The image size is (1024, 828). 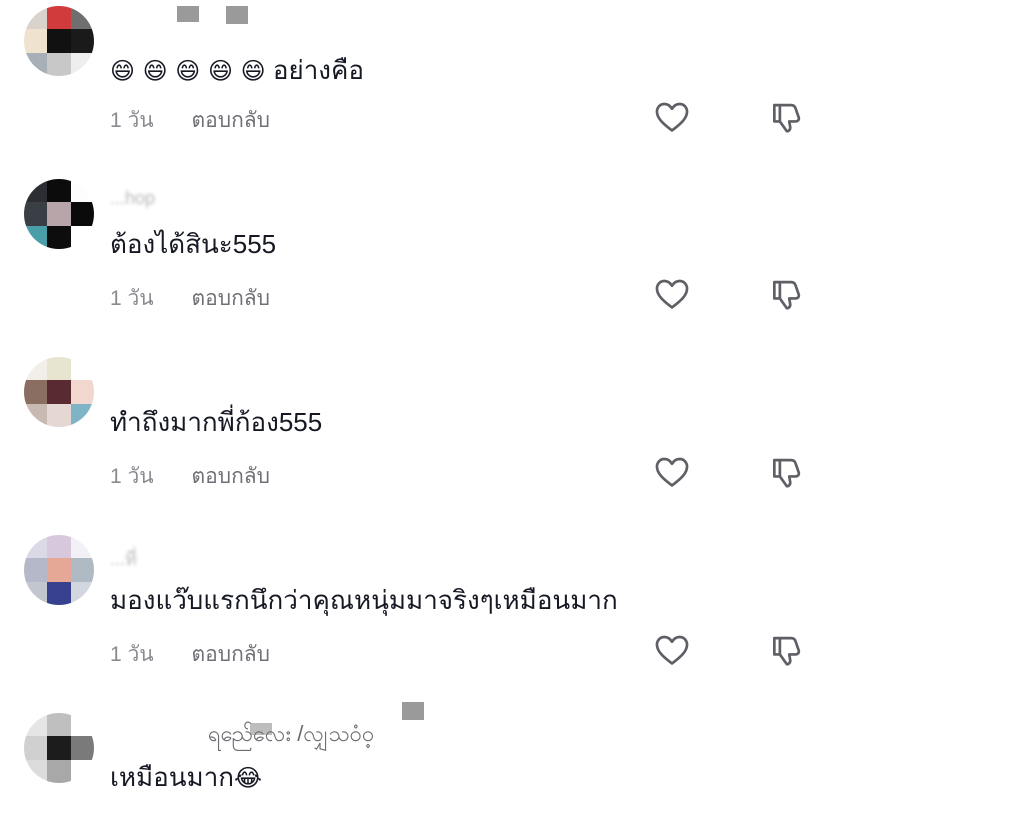 I want to click on emoji-row: 😄 😄 😄 😄 😄, so click(x=188, y=71).